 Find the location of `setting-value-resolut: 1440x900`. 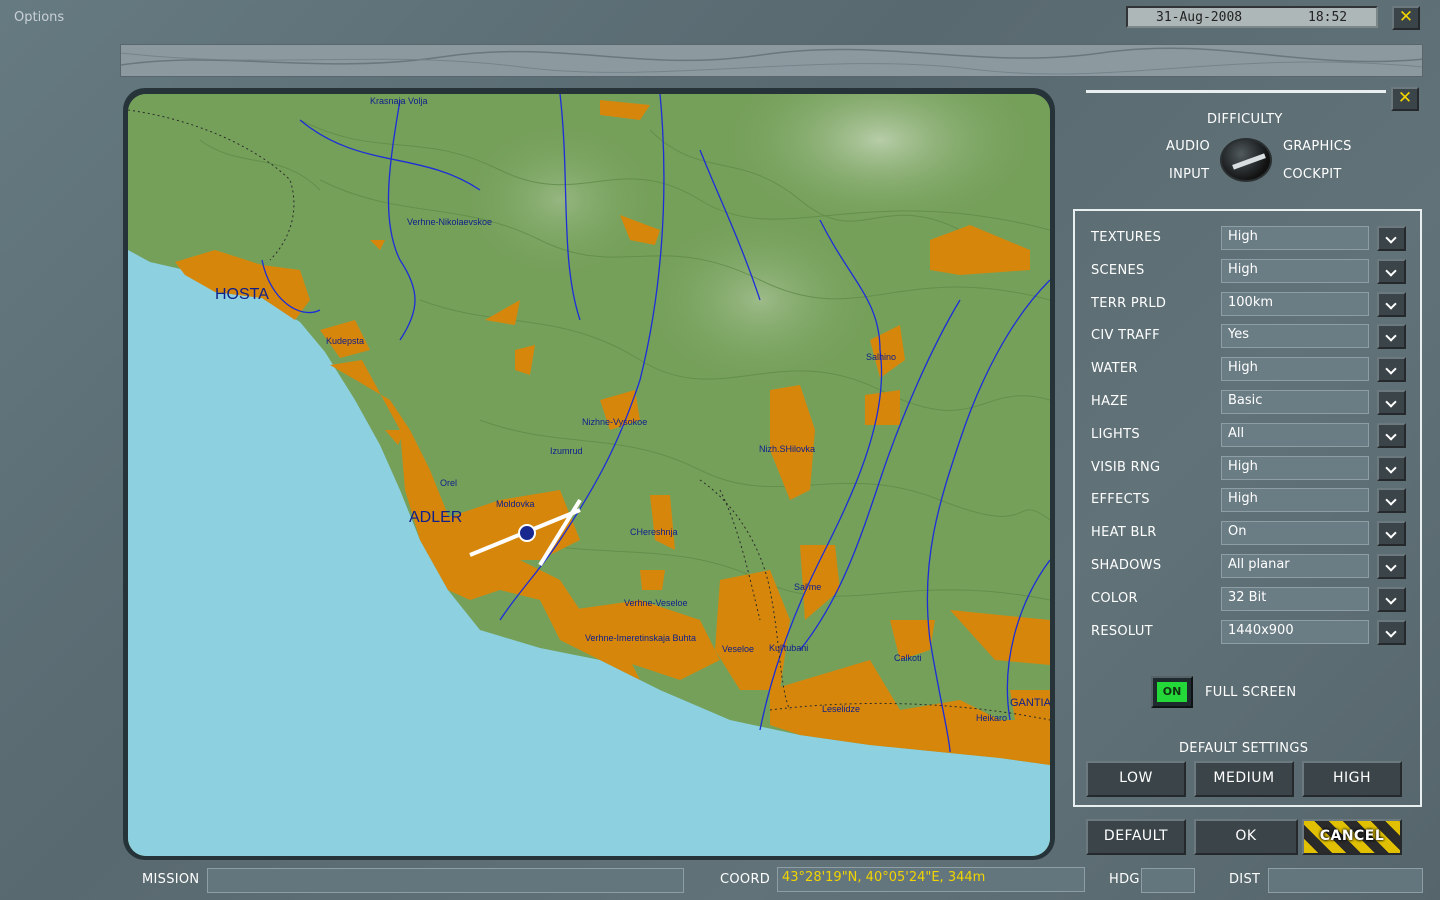

setting-value-resolut: 1440x900 is located at coordinates (1295, 632).